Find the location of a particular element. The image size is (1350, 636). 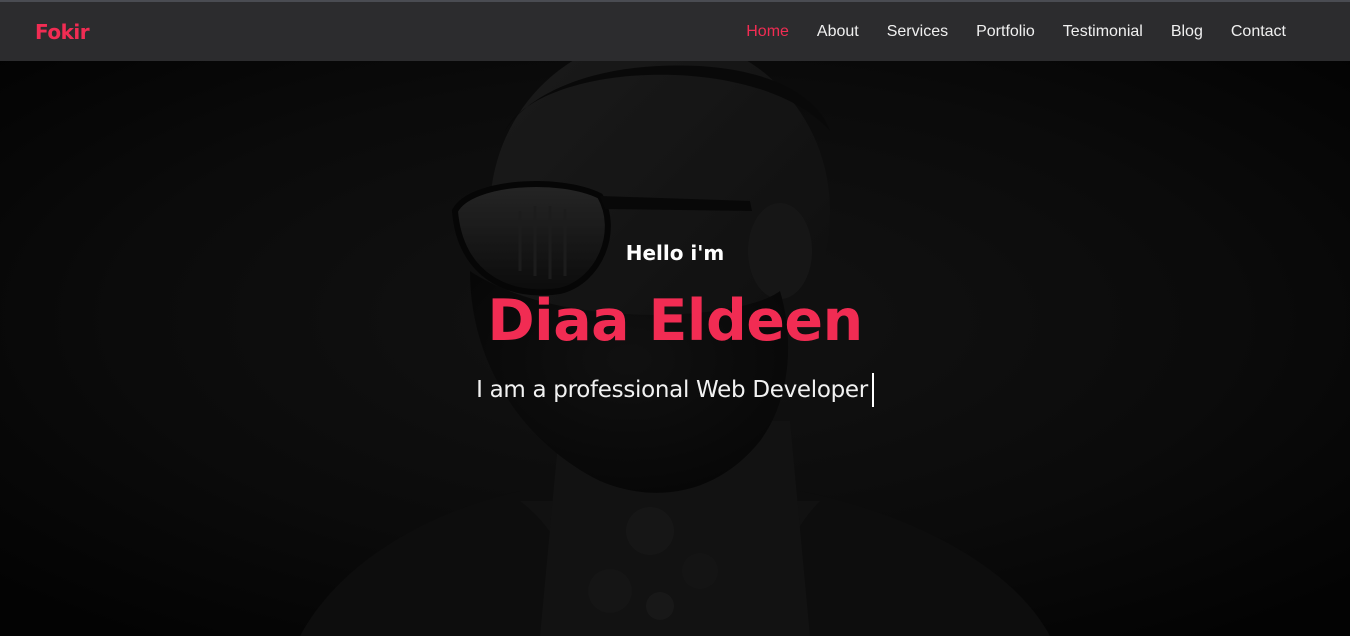

nav-services-link: Services is located at coordinates (917, 32).